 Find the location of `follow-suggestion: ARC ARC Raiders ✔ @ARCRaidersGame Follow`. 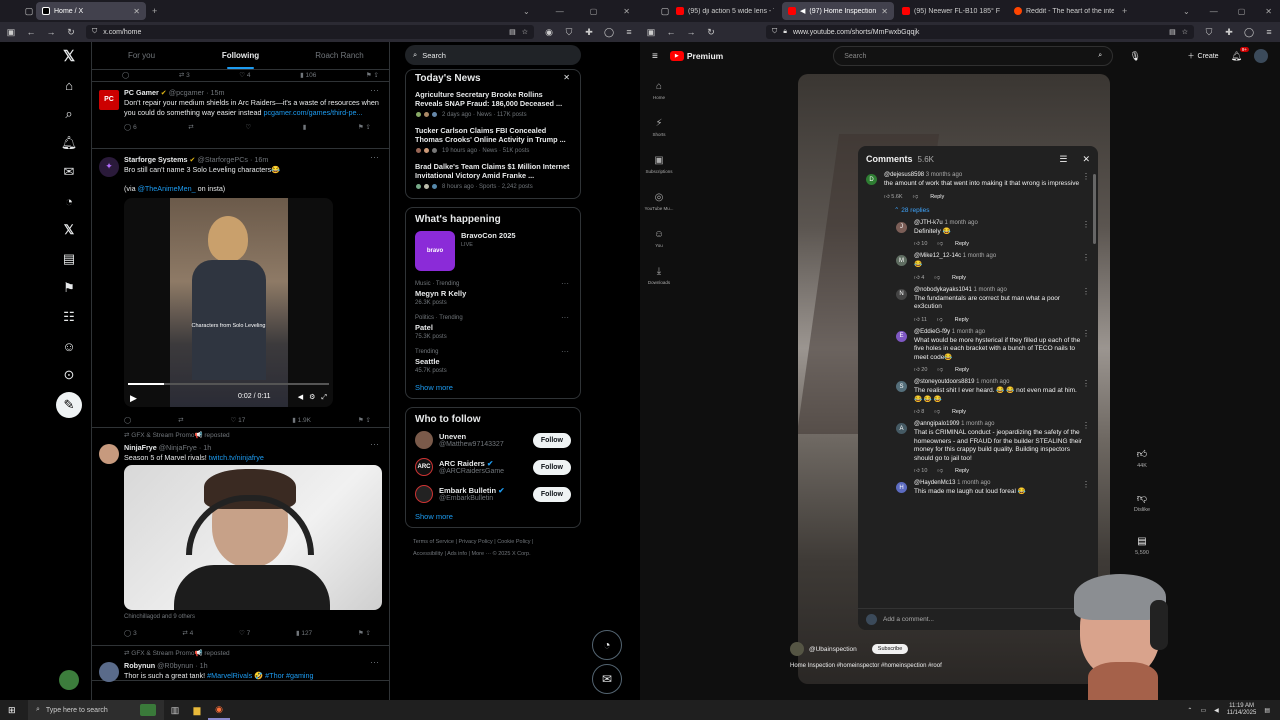

follow-suggestion: ARC ARC Raiders ✔ @ARCRaidersGame Follow is located at coordinates (493, 467).